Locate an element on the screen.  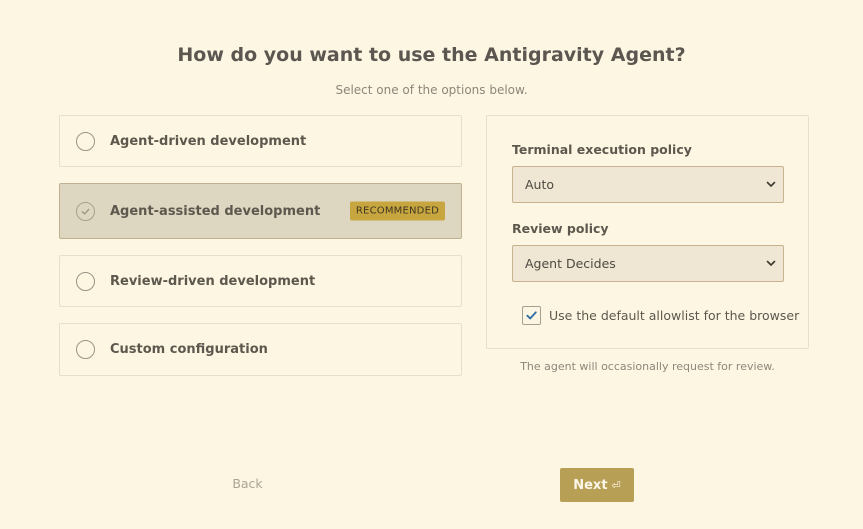
recommended-badge: RECOMMENDED is located at coordinates (397, 211).